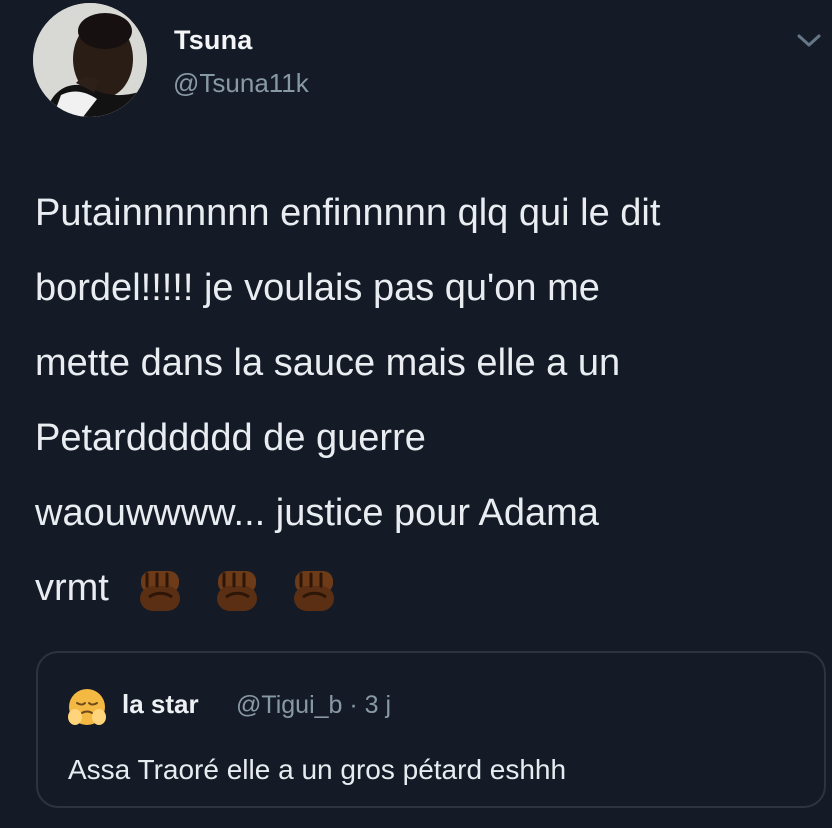  I want to click on author-display-name: Tsuna, so click(213, 40).